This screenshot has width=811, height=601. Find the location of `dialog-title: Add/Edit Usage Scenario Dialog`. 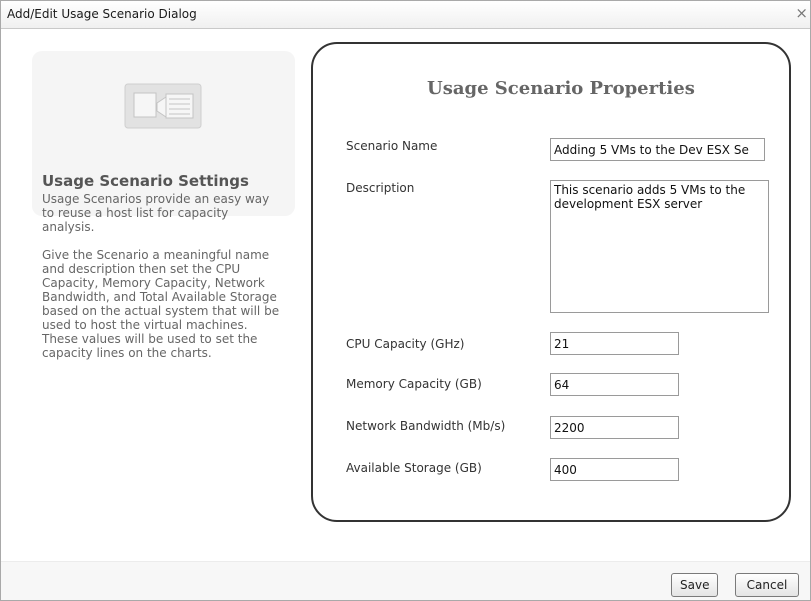

dialog-title: Add/Edit Usage Scenario Dialog is located at coordinates (102, 14).